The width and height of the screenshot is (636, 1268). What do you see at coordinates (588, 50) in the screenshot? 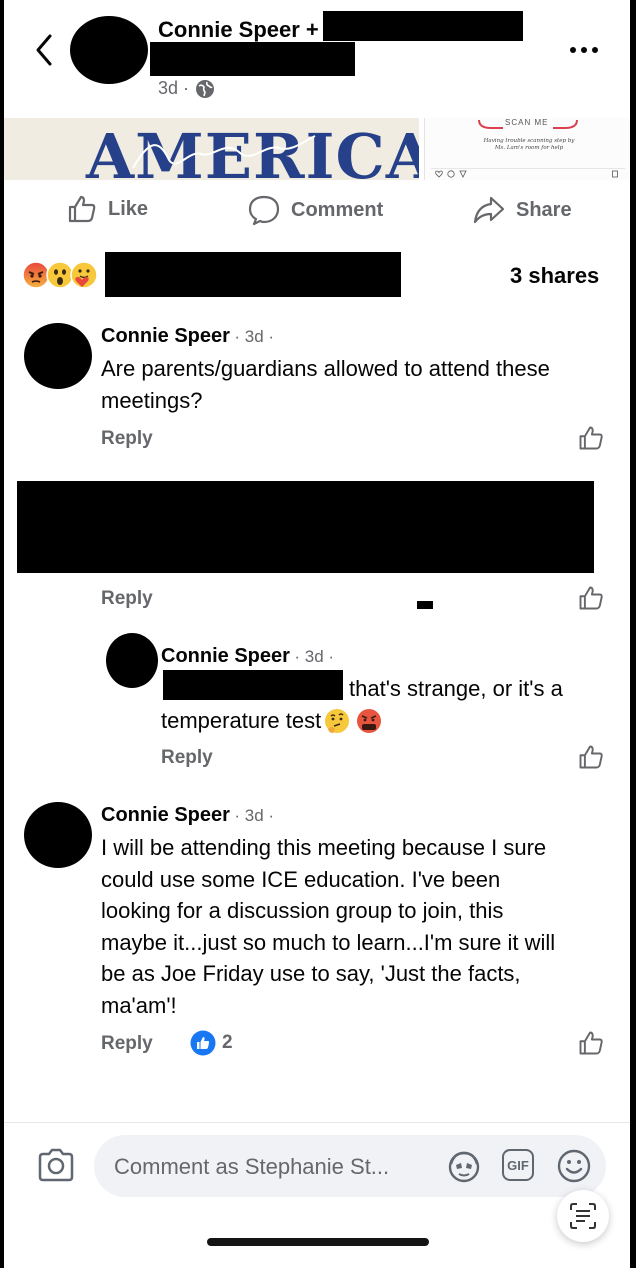
I see `more-options-button` at bounding box center [588, 50].